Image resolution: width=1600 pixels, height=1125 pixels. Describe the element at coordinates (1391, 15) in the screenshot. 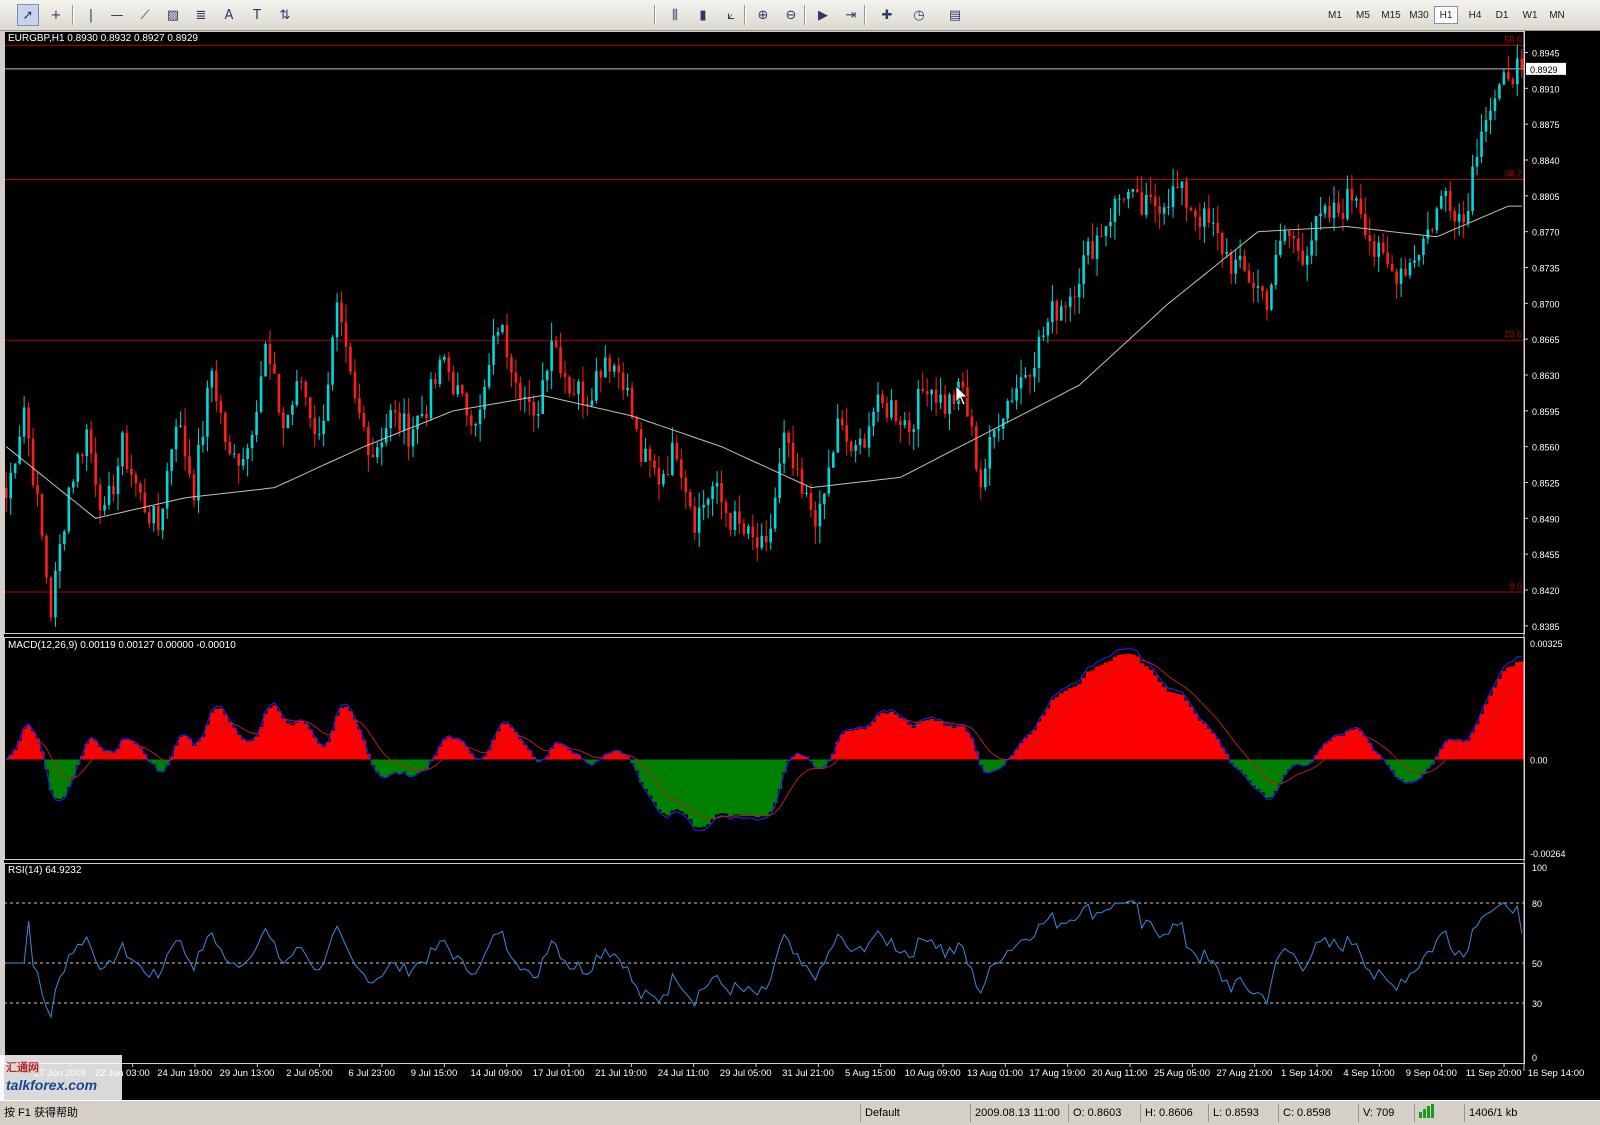

I see `timeframe-m15-button: M15` at that location.